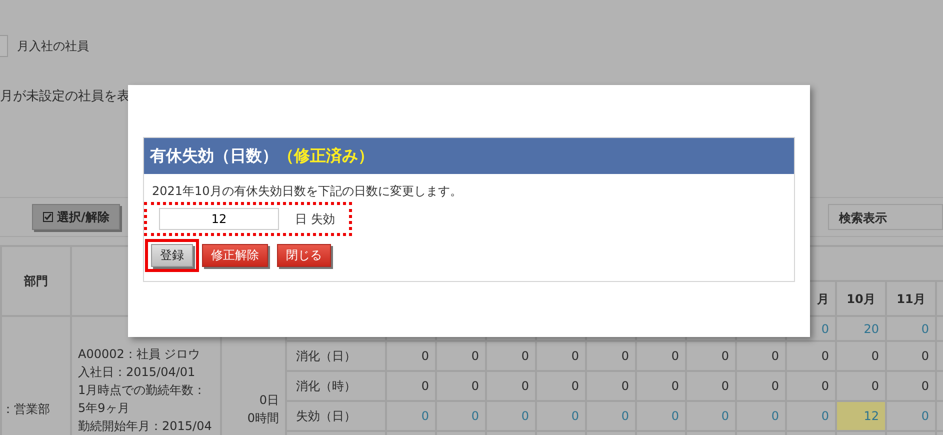  Describe the element at coordinates (861, 328) in the screenshot. I see `table-cell: 20` at that location.